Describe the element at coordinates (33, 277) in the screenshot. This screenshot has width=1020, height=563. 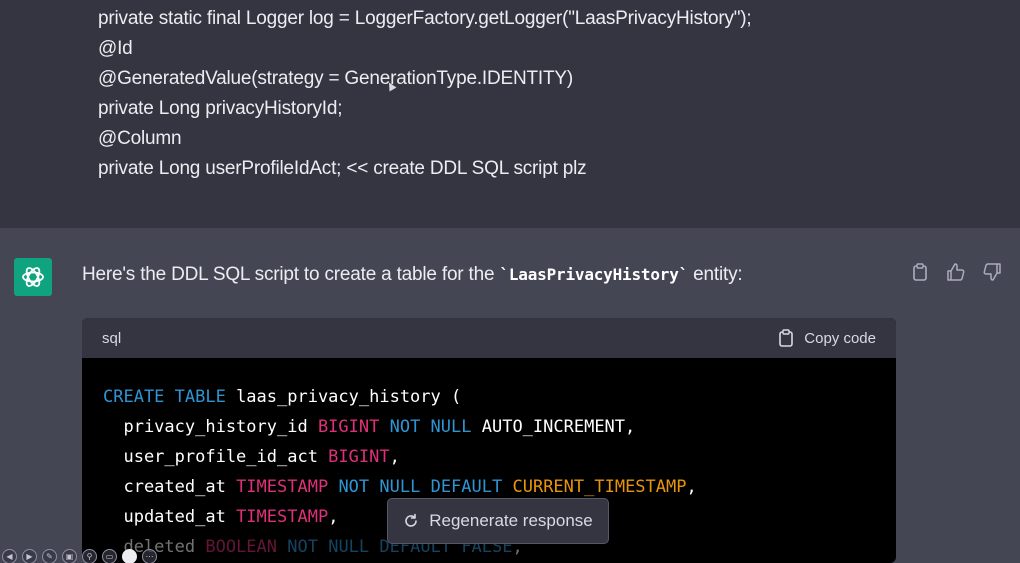
I see `openai-logo-icon` at that location.